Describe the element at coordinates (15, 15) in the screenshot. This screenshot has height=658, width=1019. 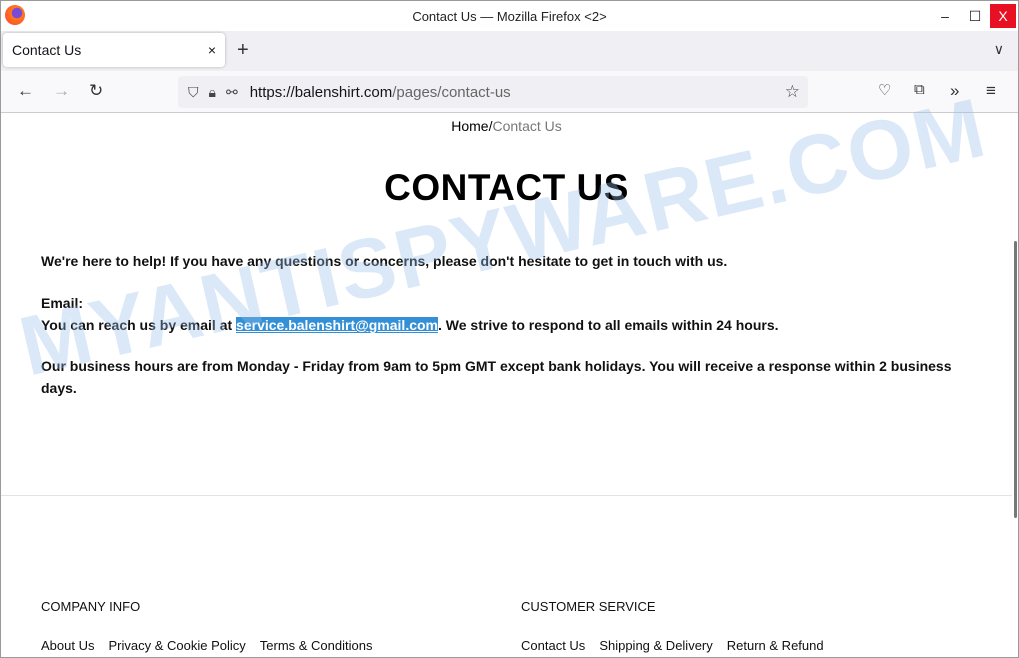
I see `firefox-logo-icon` at that location.